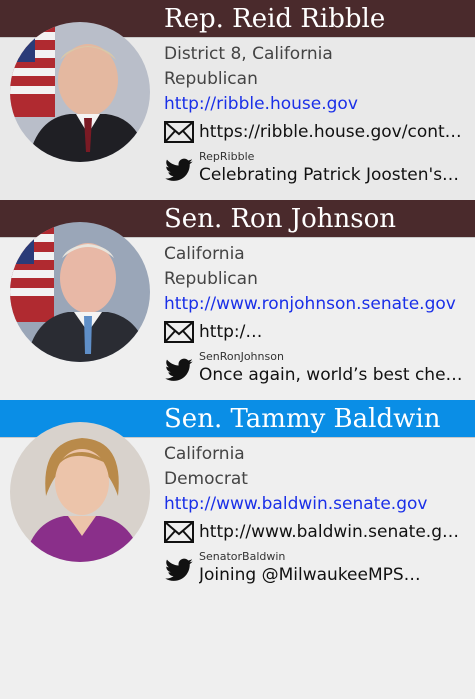 The height and width of the screenshot is (699, 475). Describe the element at coordinates (241, 356) in the screenshot. I see `rep-twitter-handle: SenRonJohnson` at that location.